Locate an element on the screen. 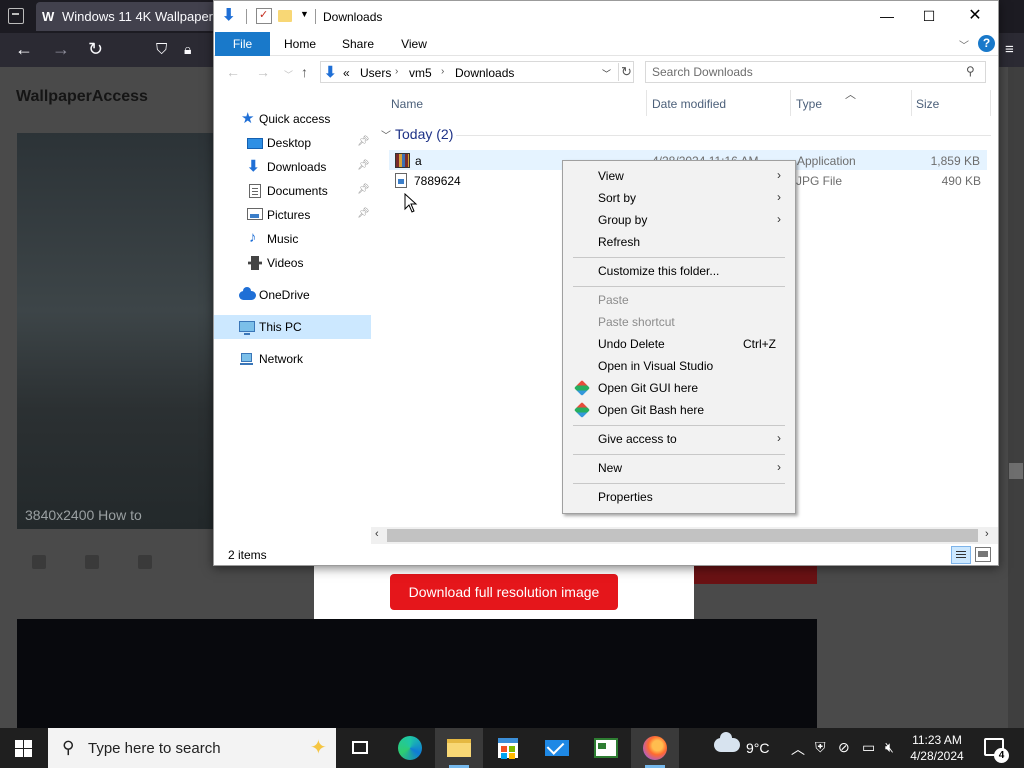  horizontal-scrollbar-thumb is located at coordinates (682, 535).